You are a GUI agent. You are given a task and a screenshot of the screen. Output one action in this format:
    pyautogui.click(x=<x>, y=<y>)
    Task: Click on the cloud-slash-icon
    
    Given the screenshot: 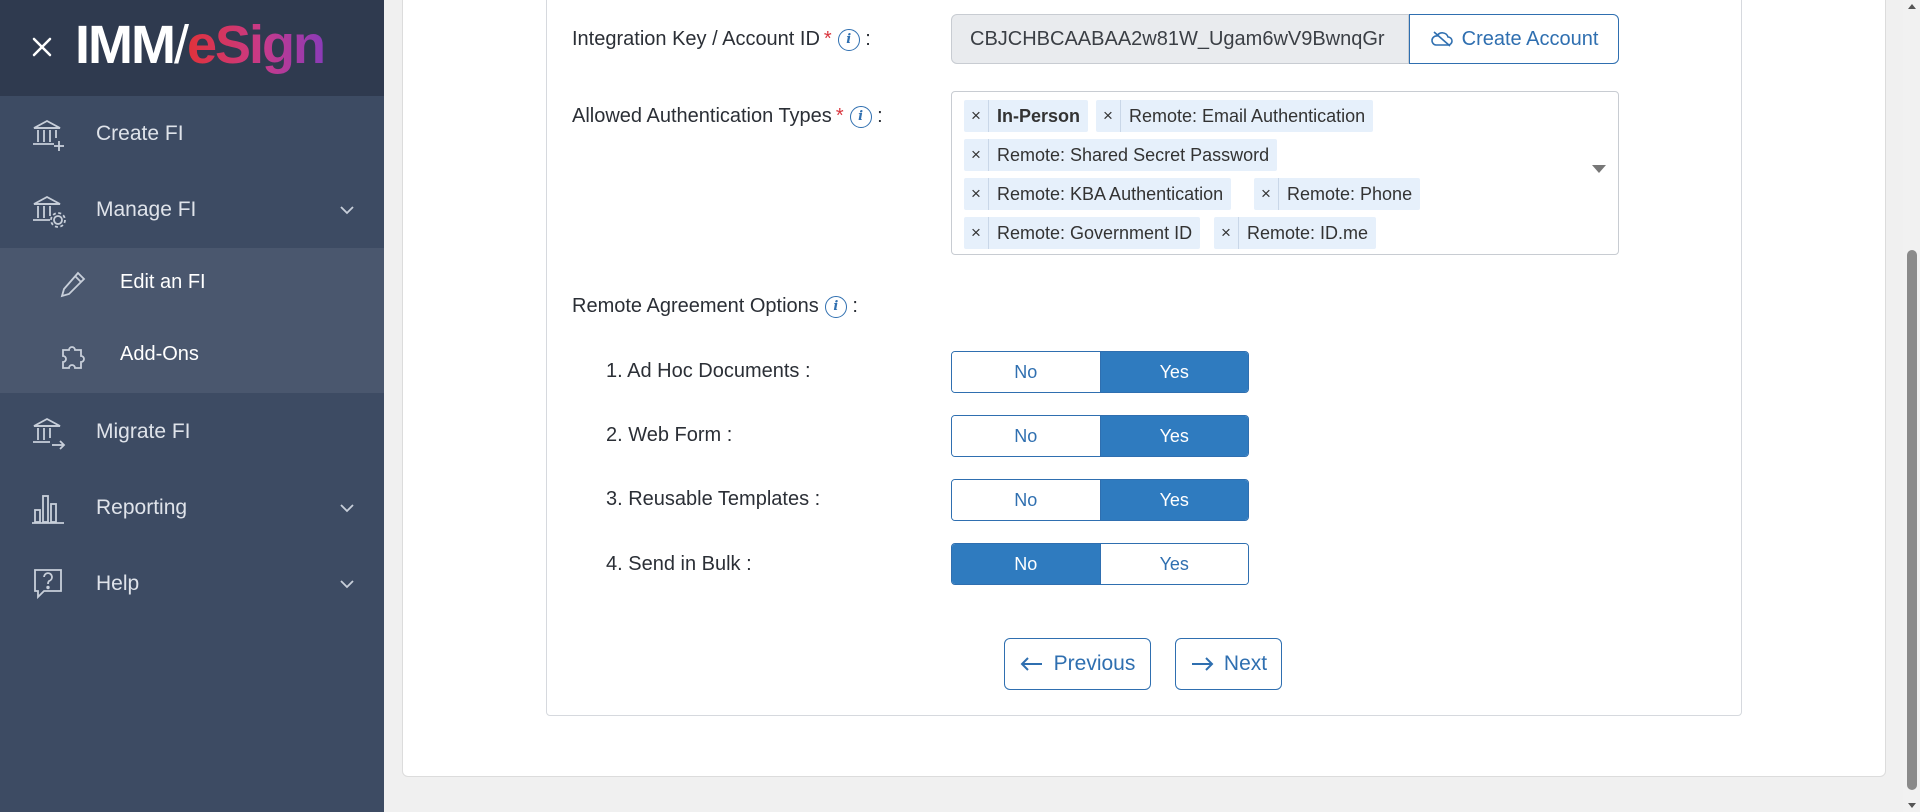 What is the action you would take?
    pyautogui.click(x=1441, y=39)
    